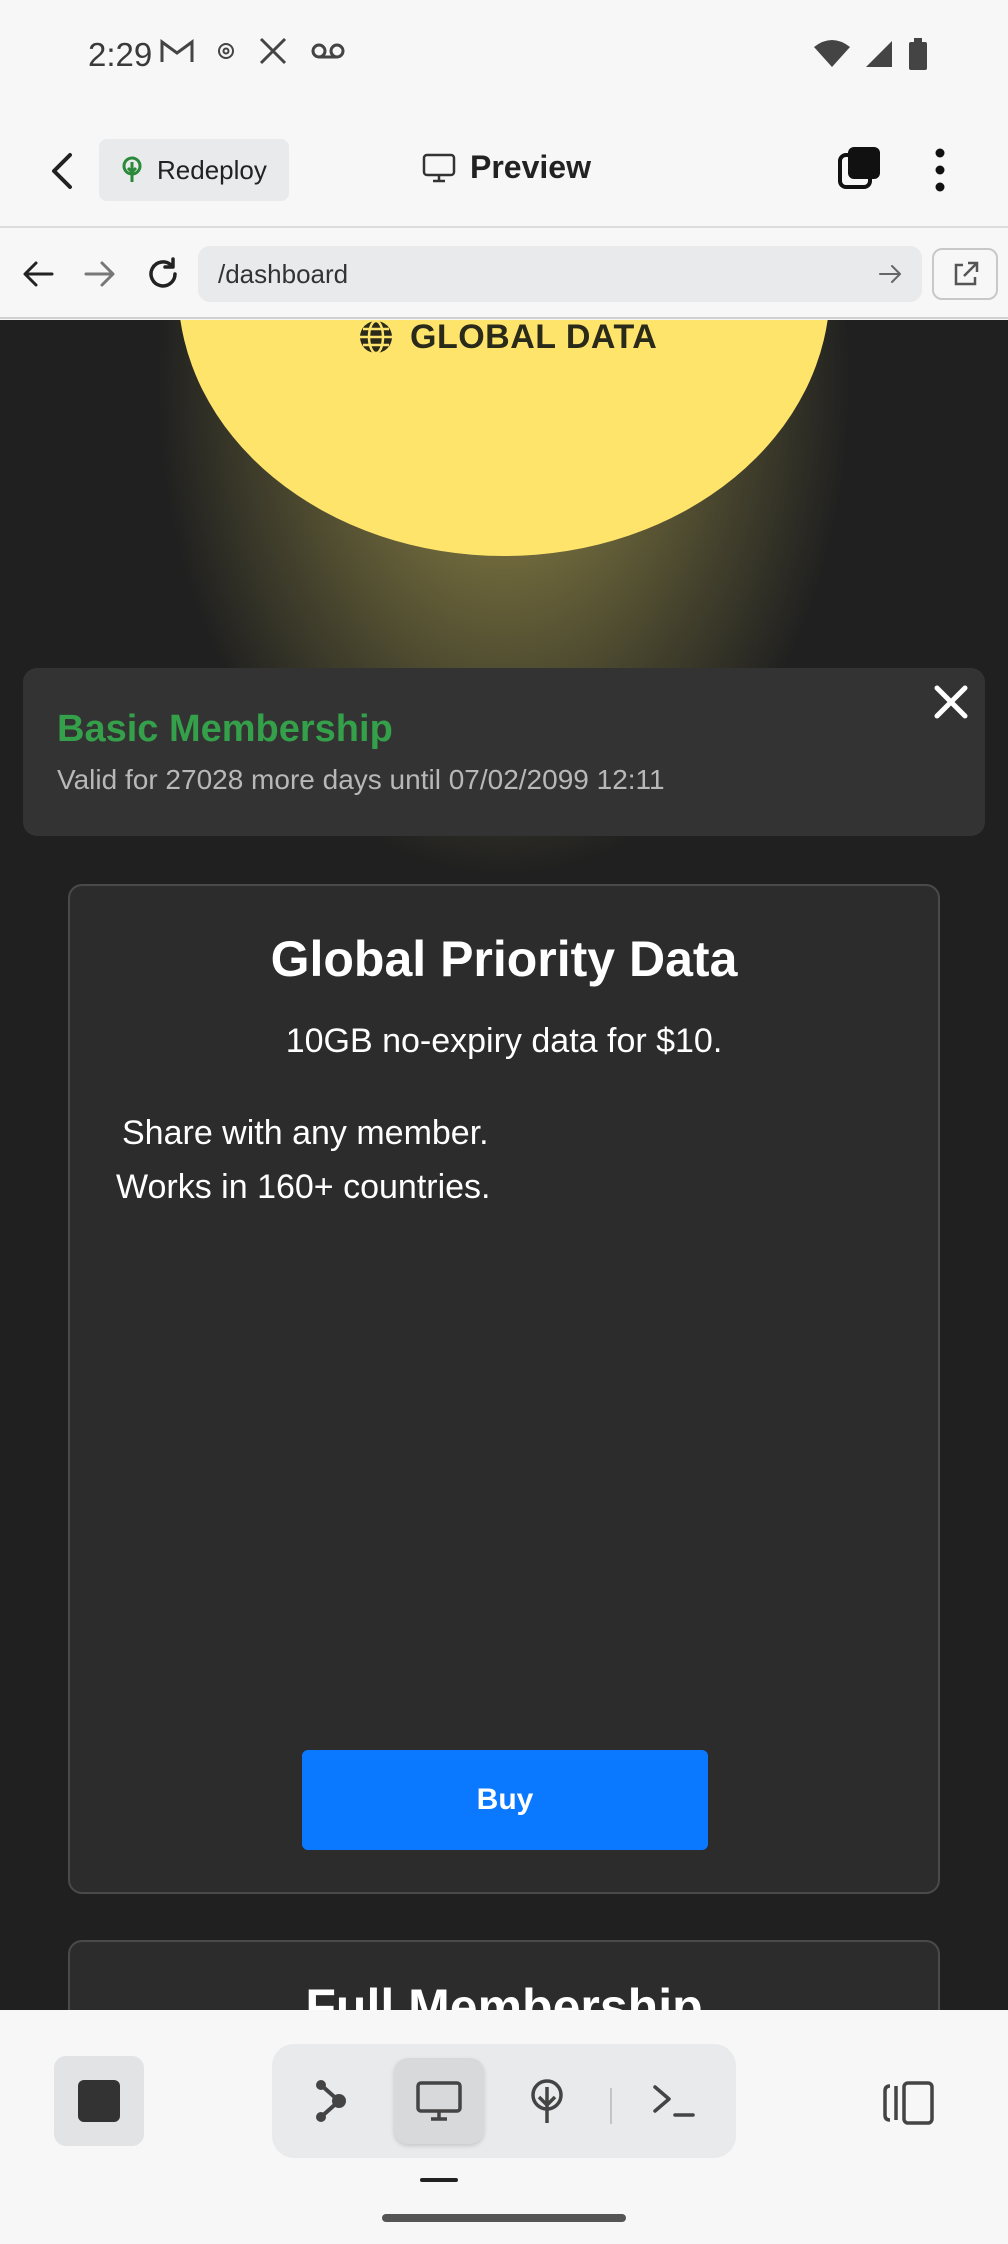  What do you see at coordinates (504, 57) in the screenshot?
I see `status-bar: 2:29` at bounding box center [504, 57].